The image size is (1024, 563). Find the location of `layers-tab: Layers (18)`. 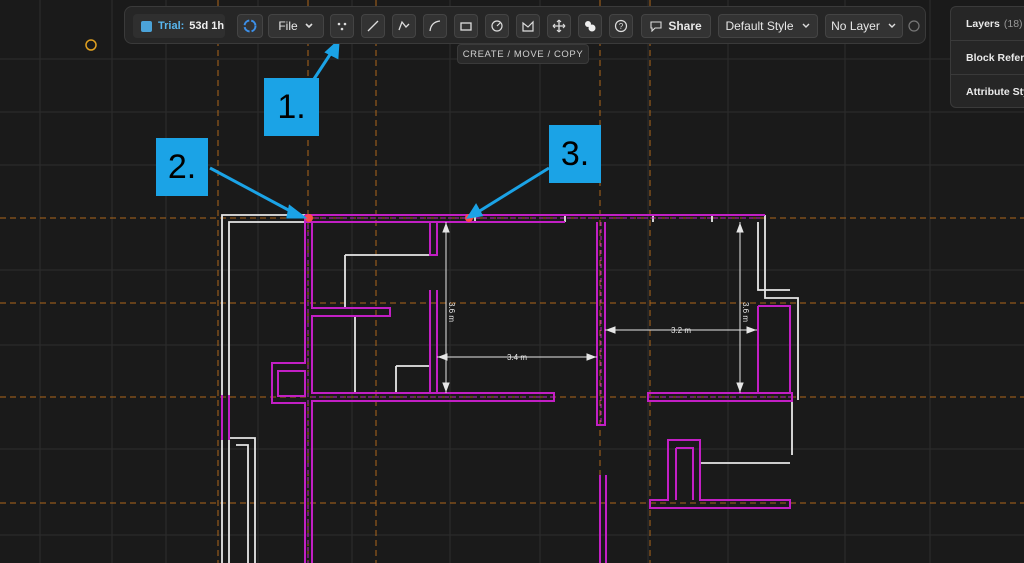

layers-tab: Layers (18) is located at coordinates (987, 24).